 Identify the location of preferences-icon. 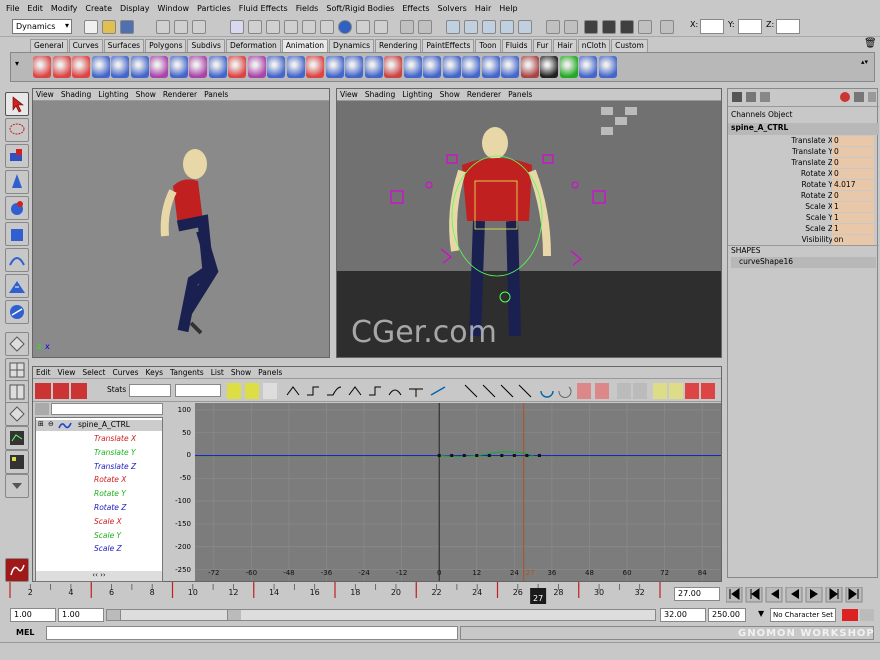
(867, 615).